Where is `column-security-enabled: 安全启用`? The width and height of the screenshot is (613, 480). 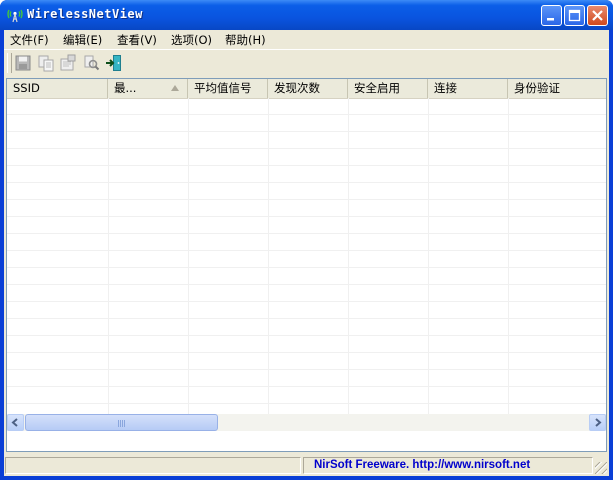
column-security-enabled: 安全启用 is located at coordinates (388, 88).